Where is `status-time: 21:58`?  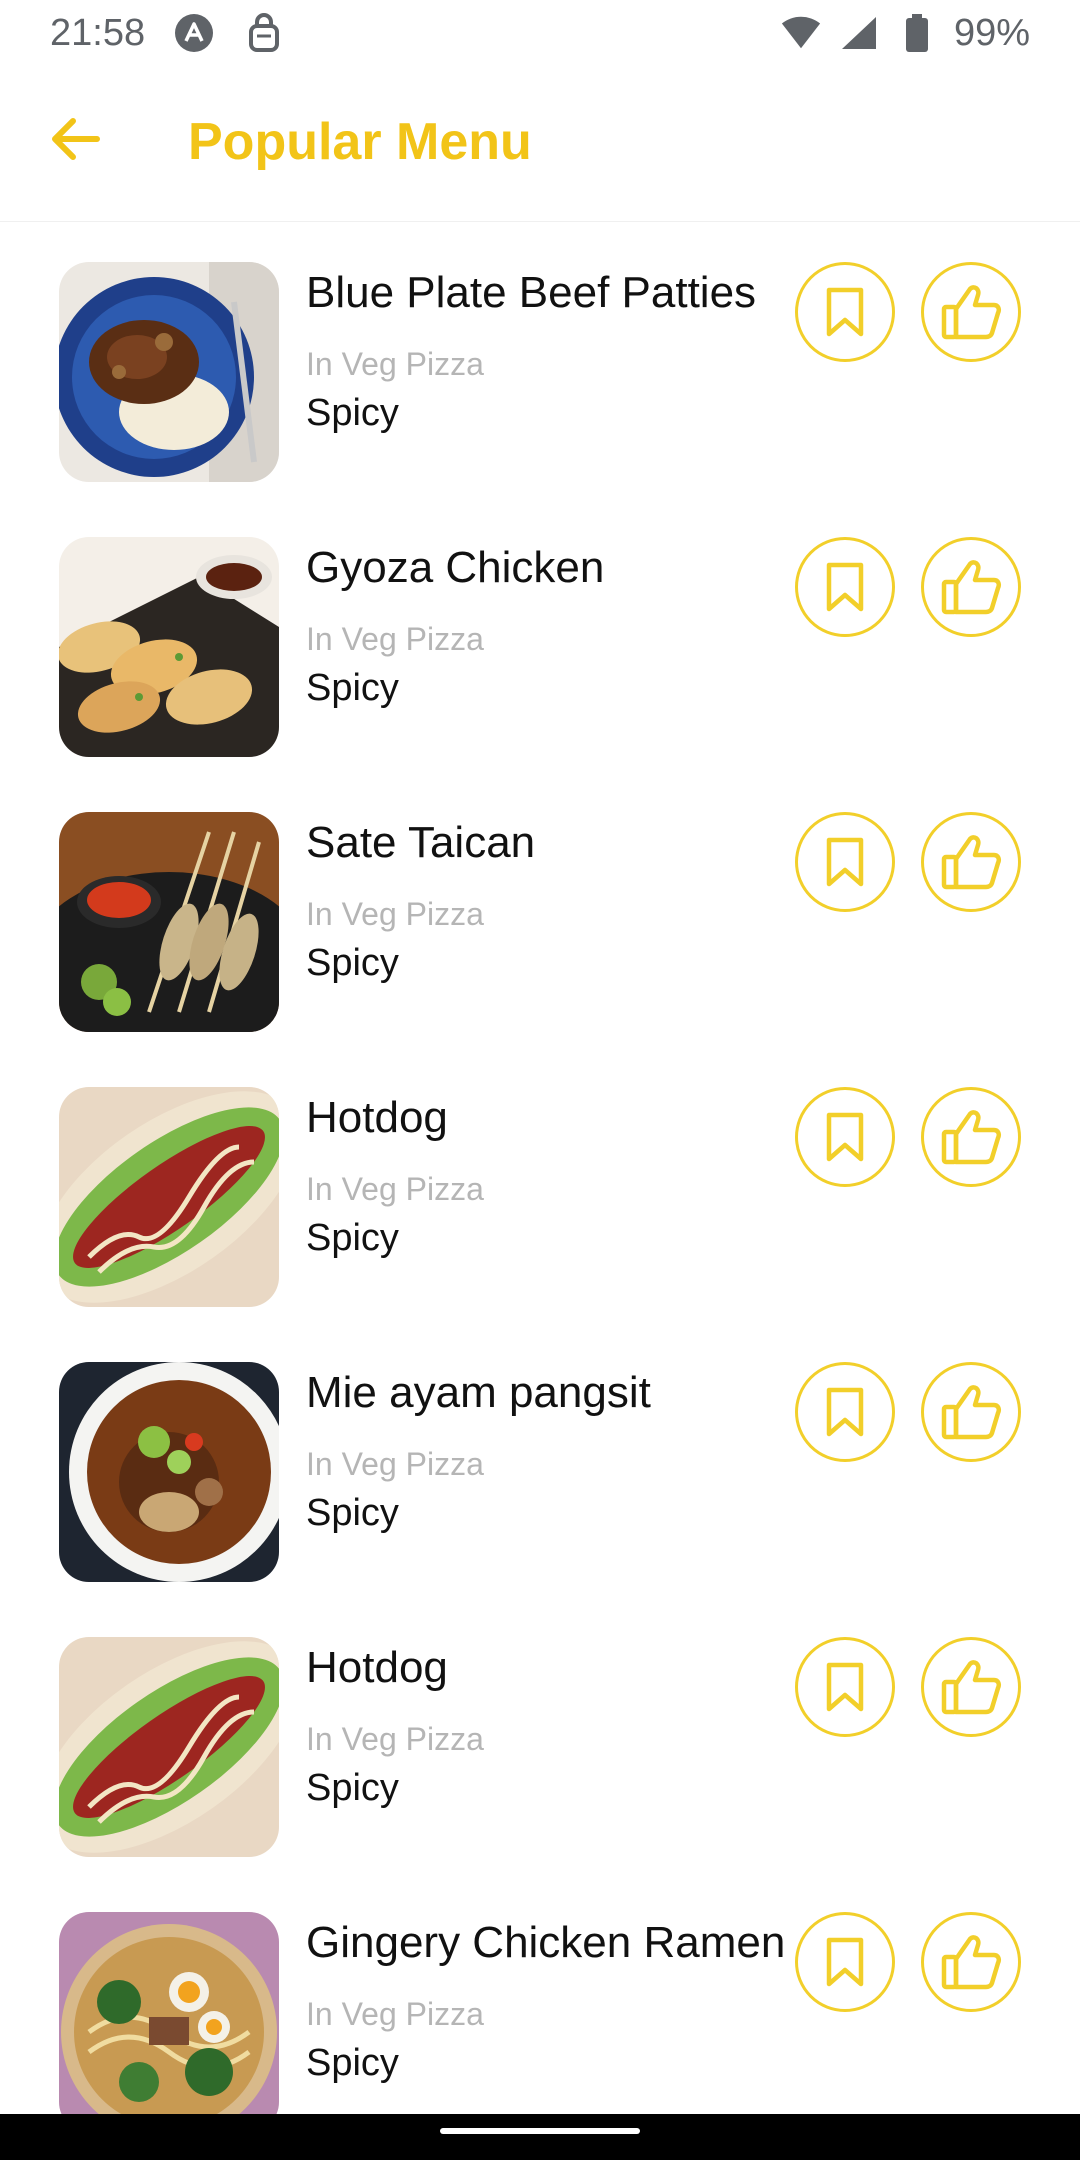 status-time: 21:58 is located at coordinates (98, 32).